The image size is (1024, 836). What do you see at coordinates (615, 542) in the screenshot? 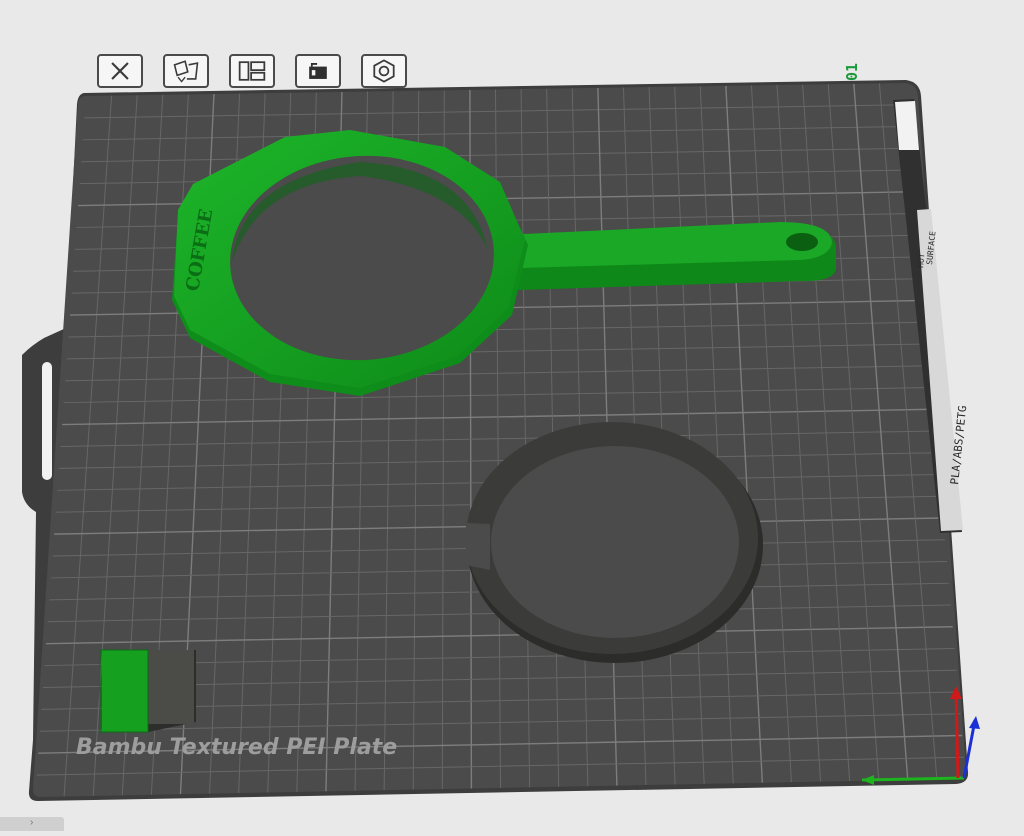
I see `gasket-ring-opening` at bounding box center [615, 542].